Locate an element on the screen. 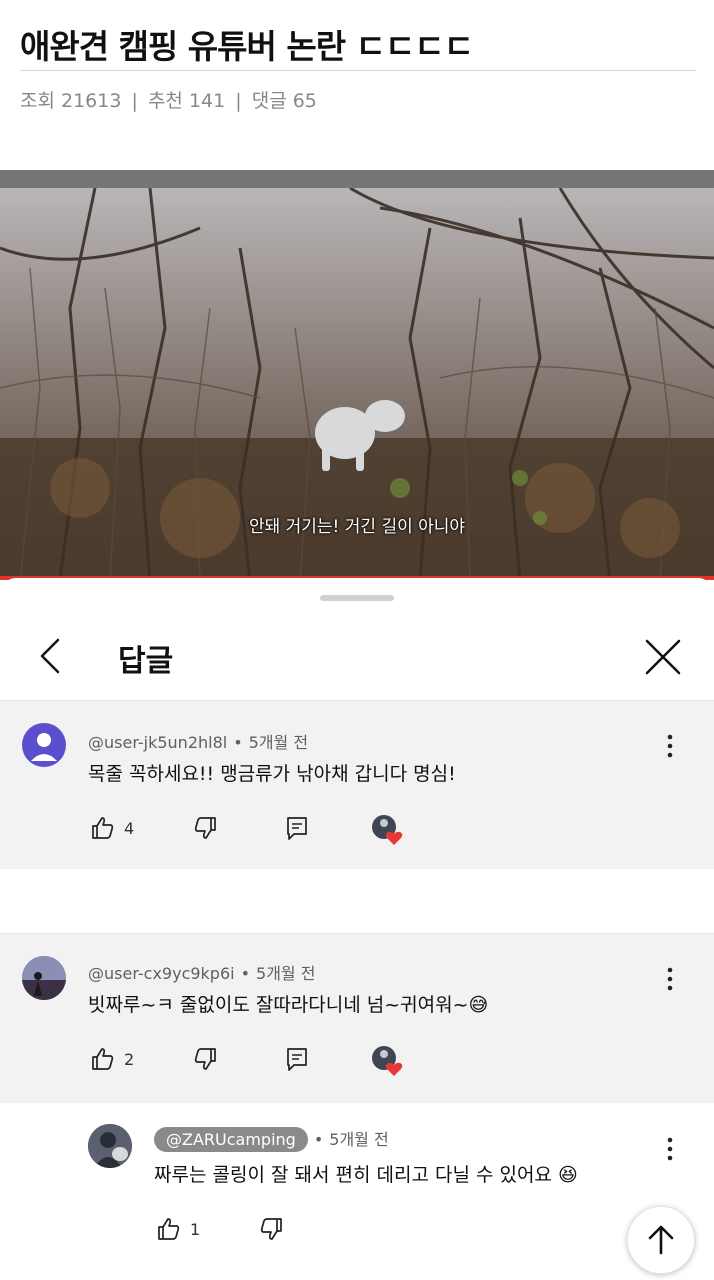 This screenshot has width=714, height=1280. post-meta: 조회 21613 | 추천 141 | 댓글 65 is located at coordinates (168, 99).